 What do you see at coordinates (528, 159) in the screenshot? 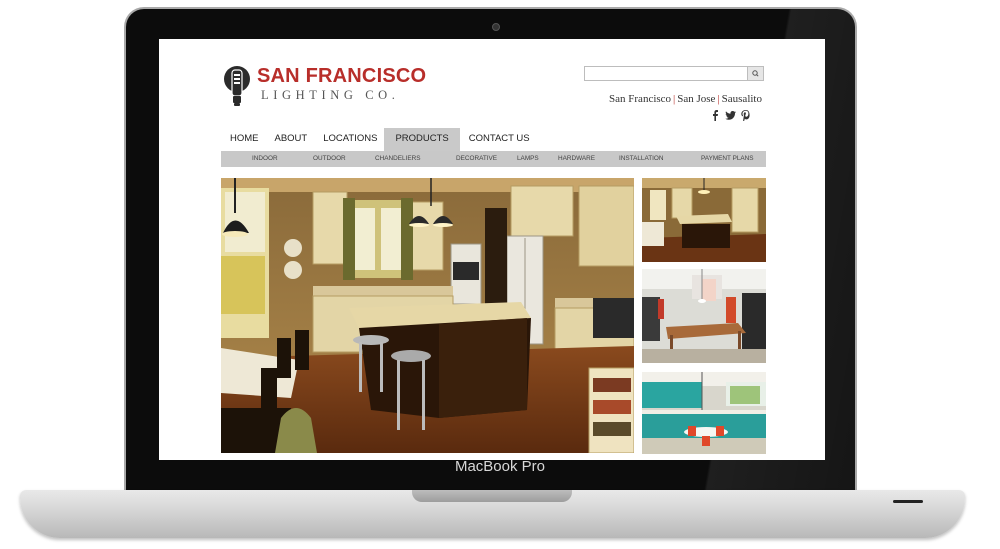
I see `subnav-item-lamps: LAMPS` at bounding box center [528, 159].